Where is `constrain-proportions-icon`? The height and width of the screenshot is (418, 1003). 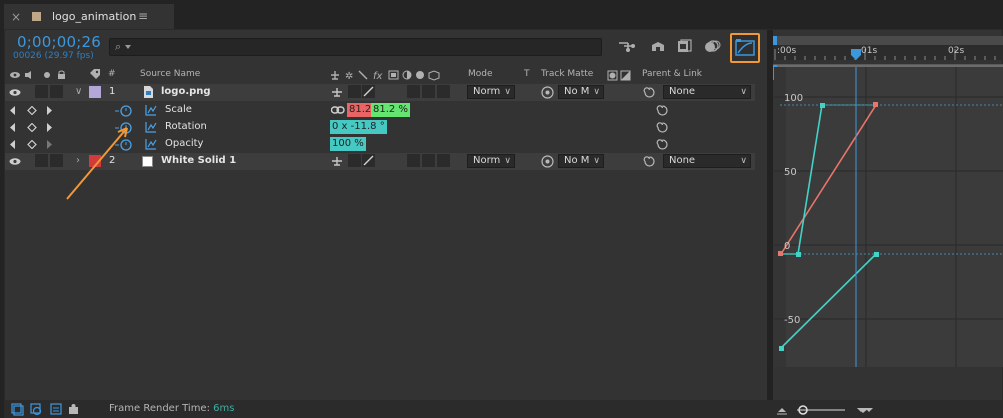 constrain-proportions-icon is located at coordinates (338, 110).